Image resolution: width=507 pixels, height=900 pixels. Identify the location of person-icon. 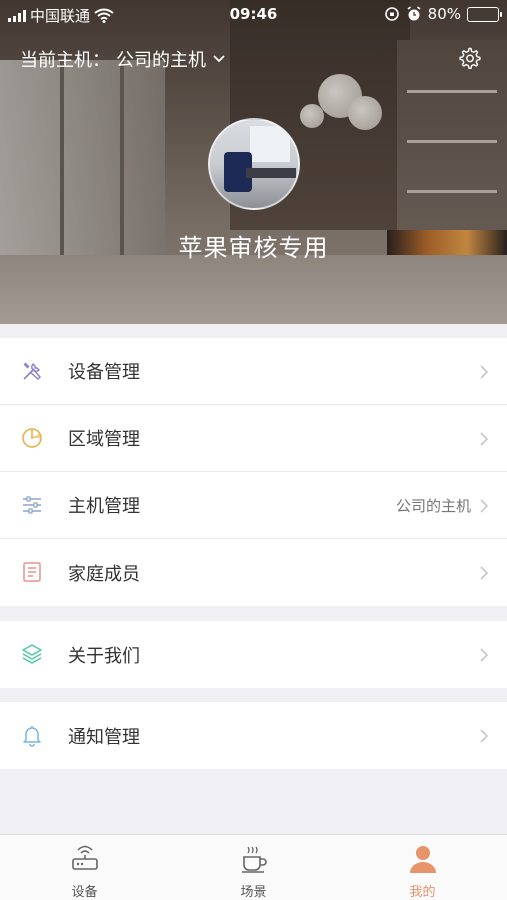
(423, 859).